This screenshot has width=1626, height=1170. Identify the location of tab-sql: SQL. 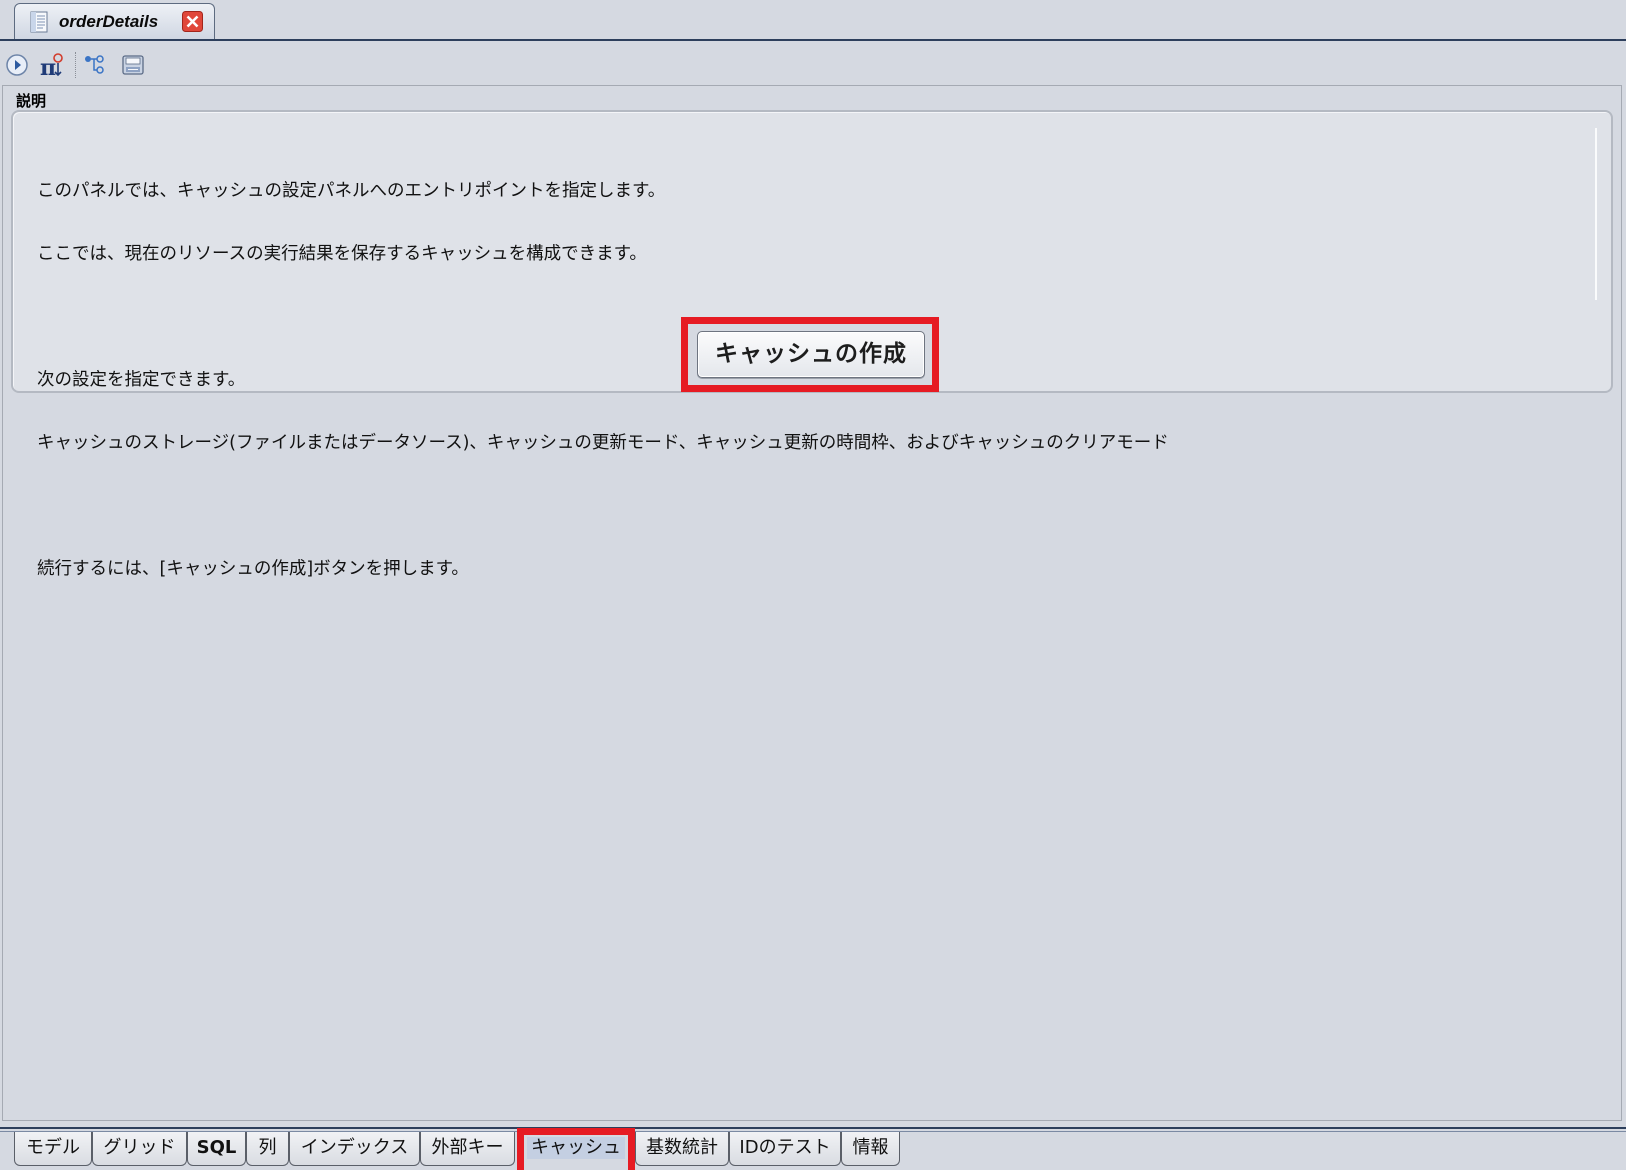
(216, 1149).